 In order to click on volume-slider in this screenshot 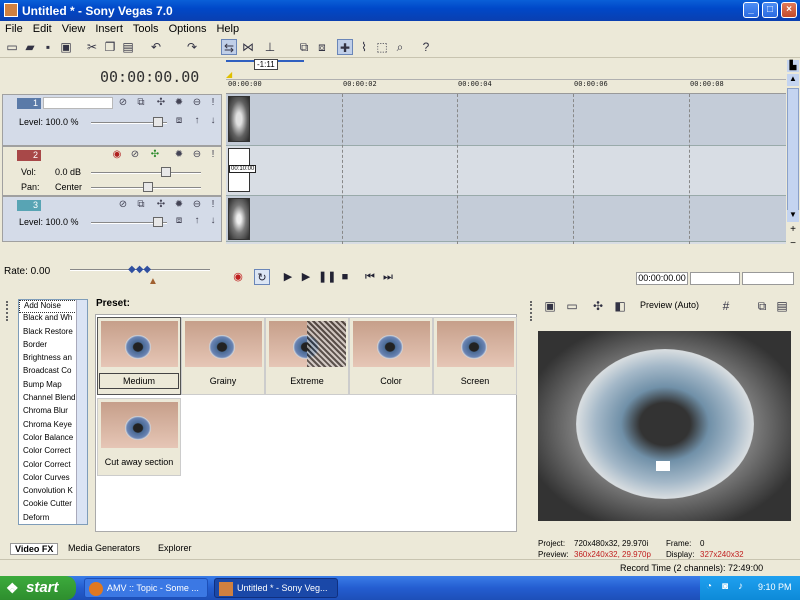, I will do `click(146, 173)`.